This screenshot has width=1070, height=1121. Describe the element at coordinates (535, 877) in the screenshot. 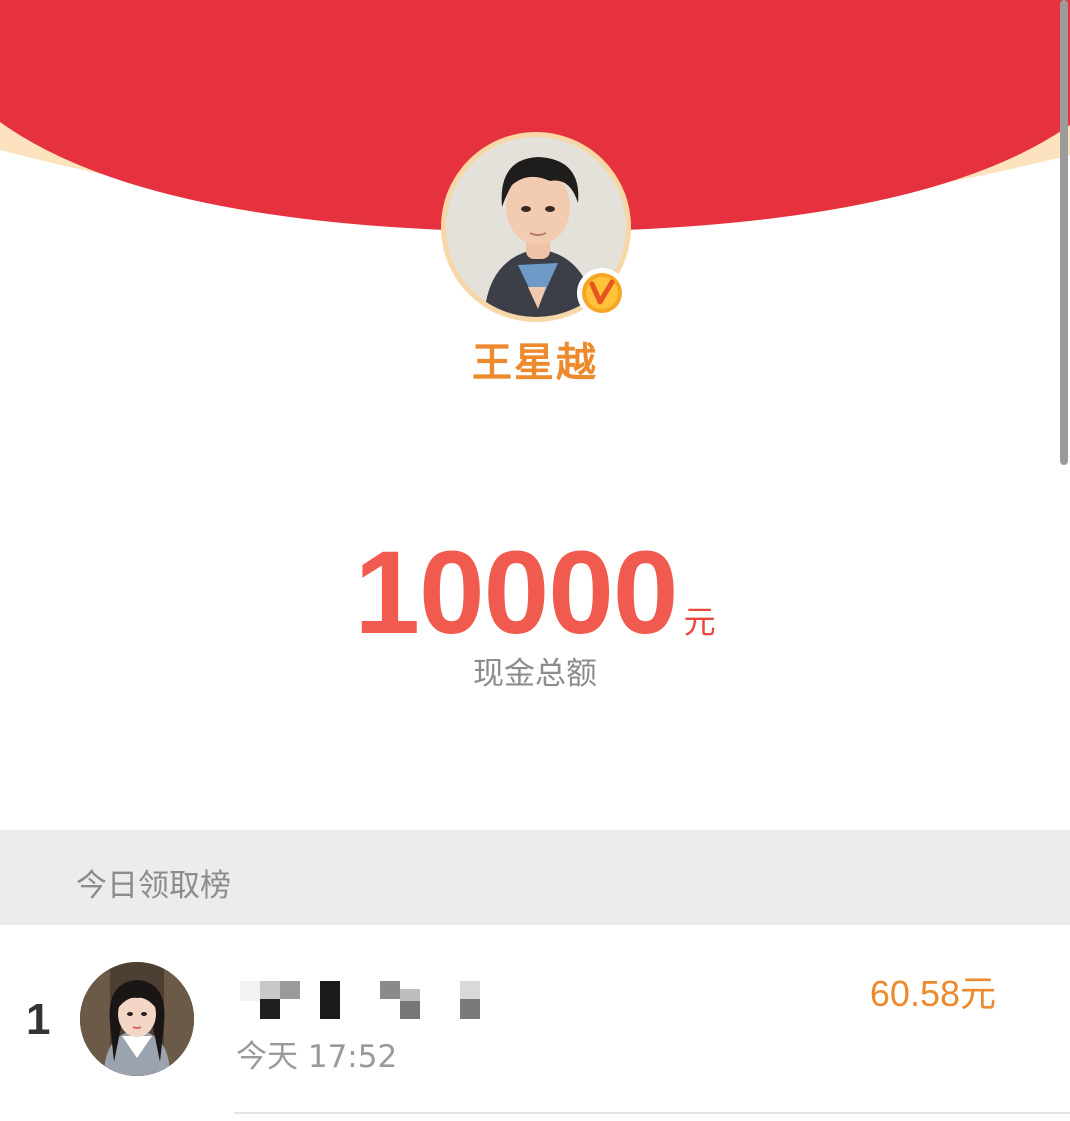

I see `leaderboard-header: 今日领取榜` at that location.